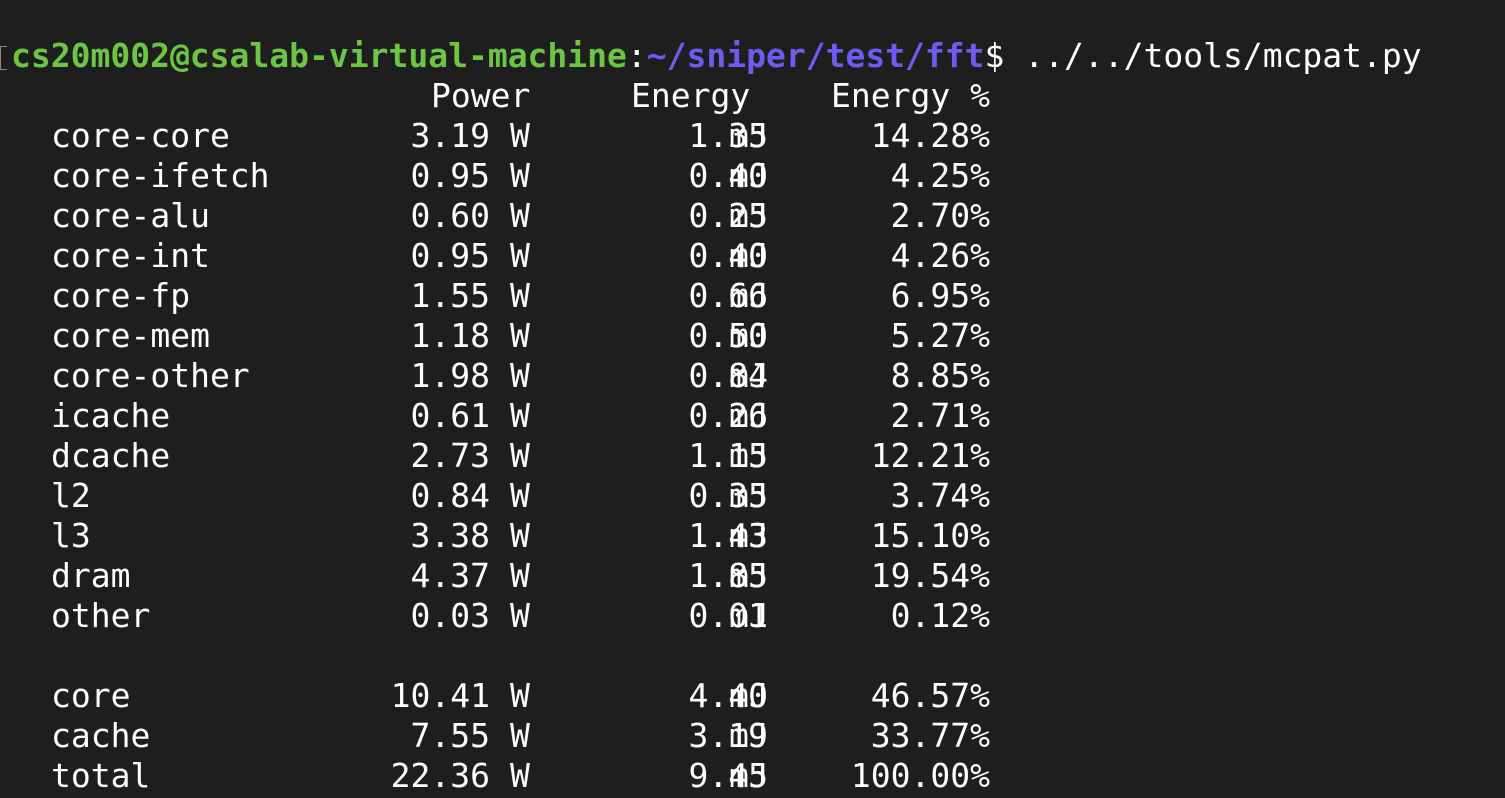  Describe the element at coordinates (691, 95) in the screenshot. I see `header-energy: Energy` at that location.